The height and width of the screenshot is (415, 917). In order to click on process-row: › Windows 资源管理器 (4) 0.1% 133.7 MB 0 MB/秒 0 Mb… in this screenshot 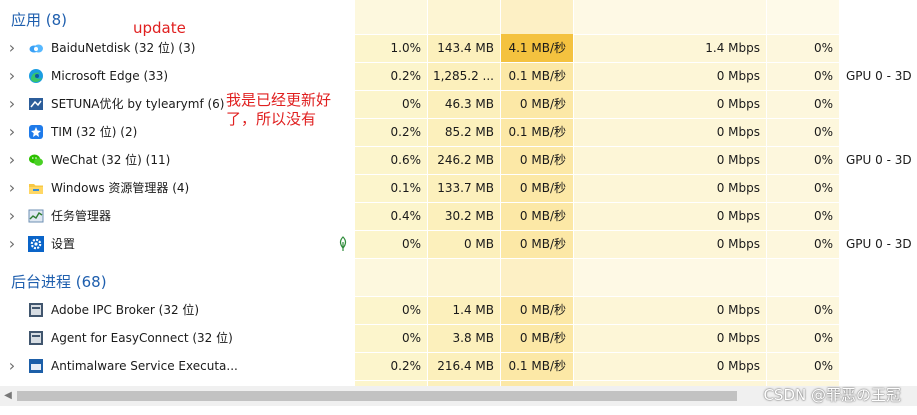, I will do `click(458, 188)`.